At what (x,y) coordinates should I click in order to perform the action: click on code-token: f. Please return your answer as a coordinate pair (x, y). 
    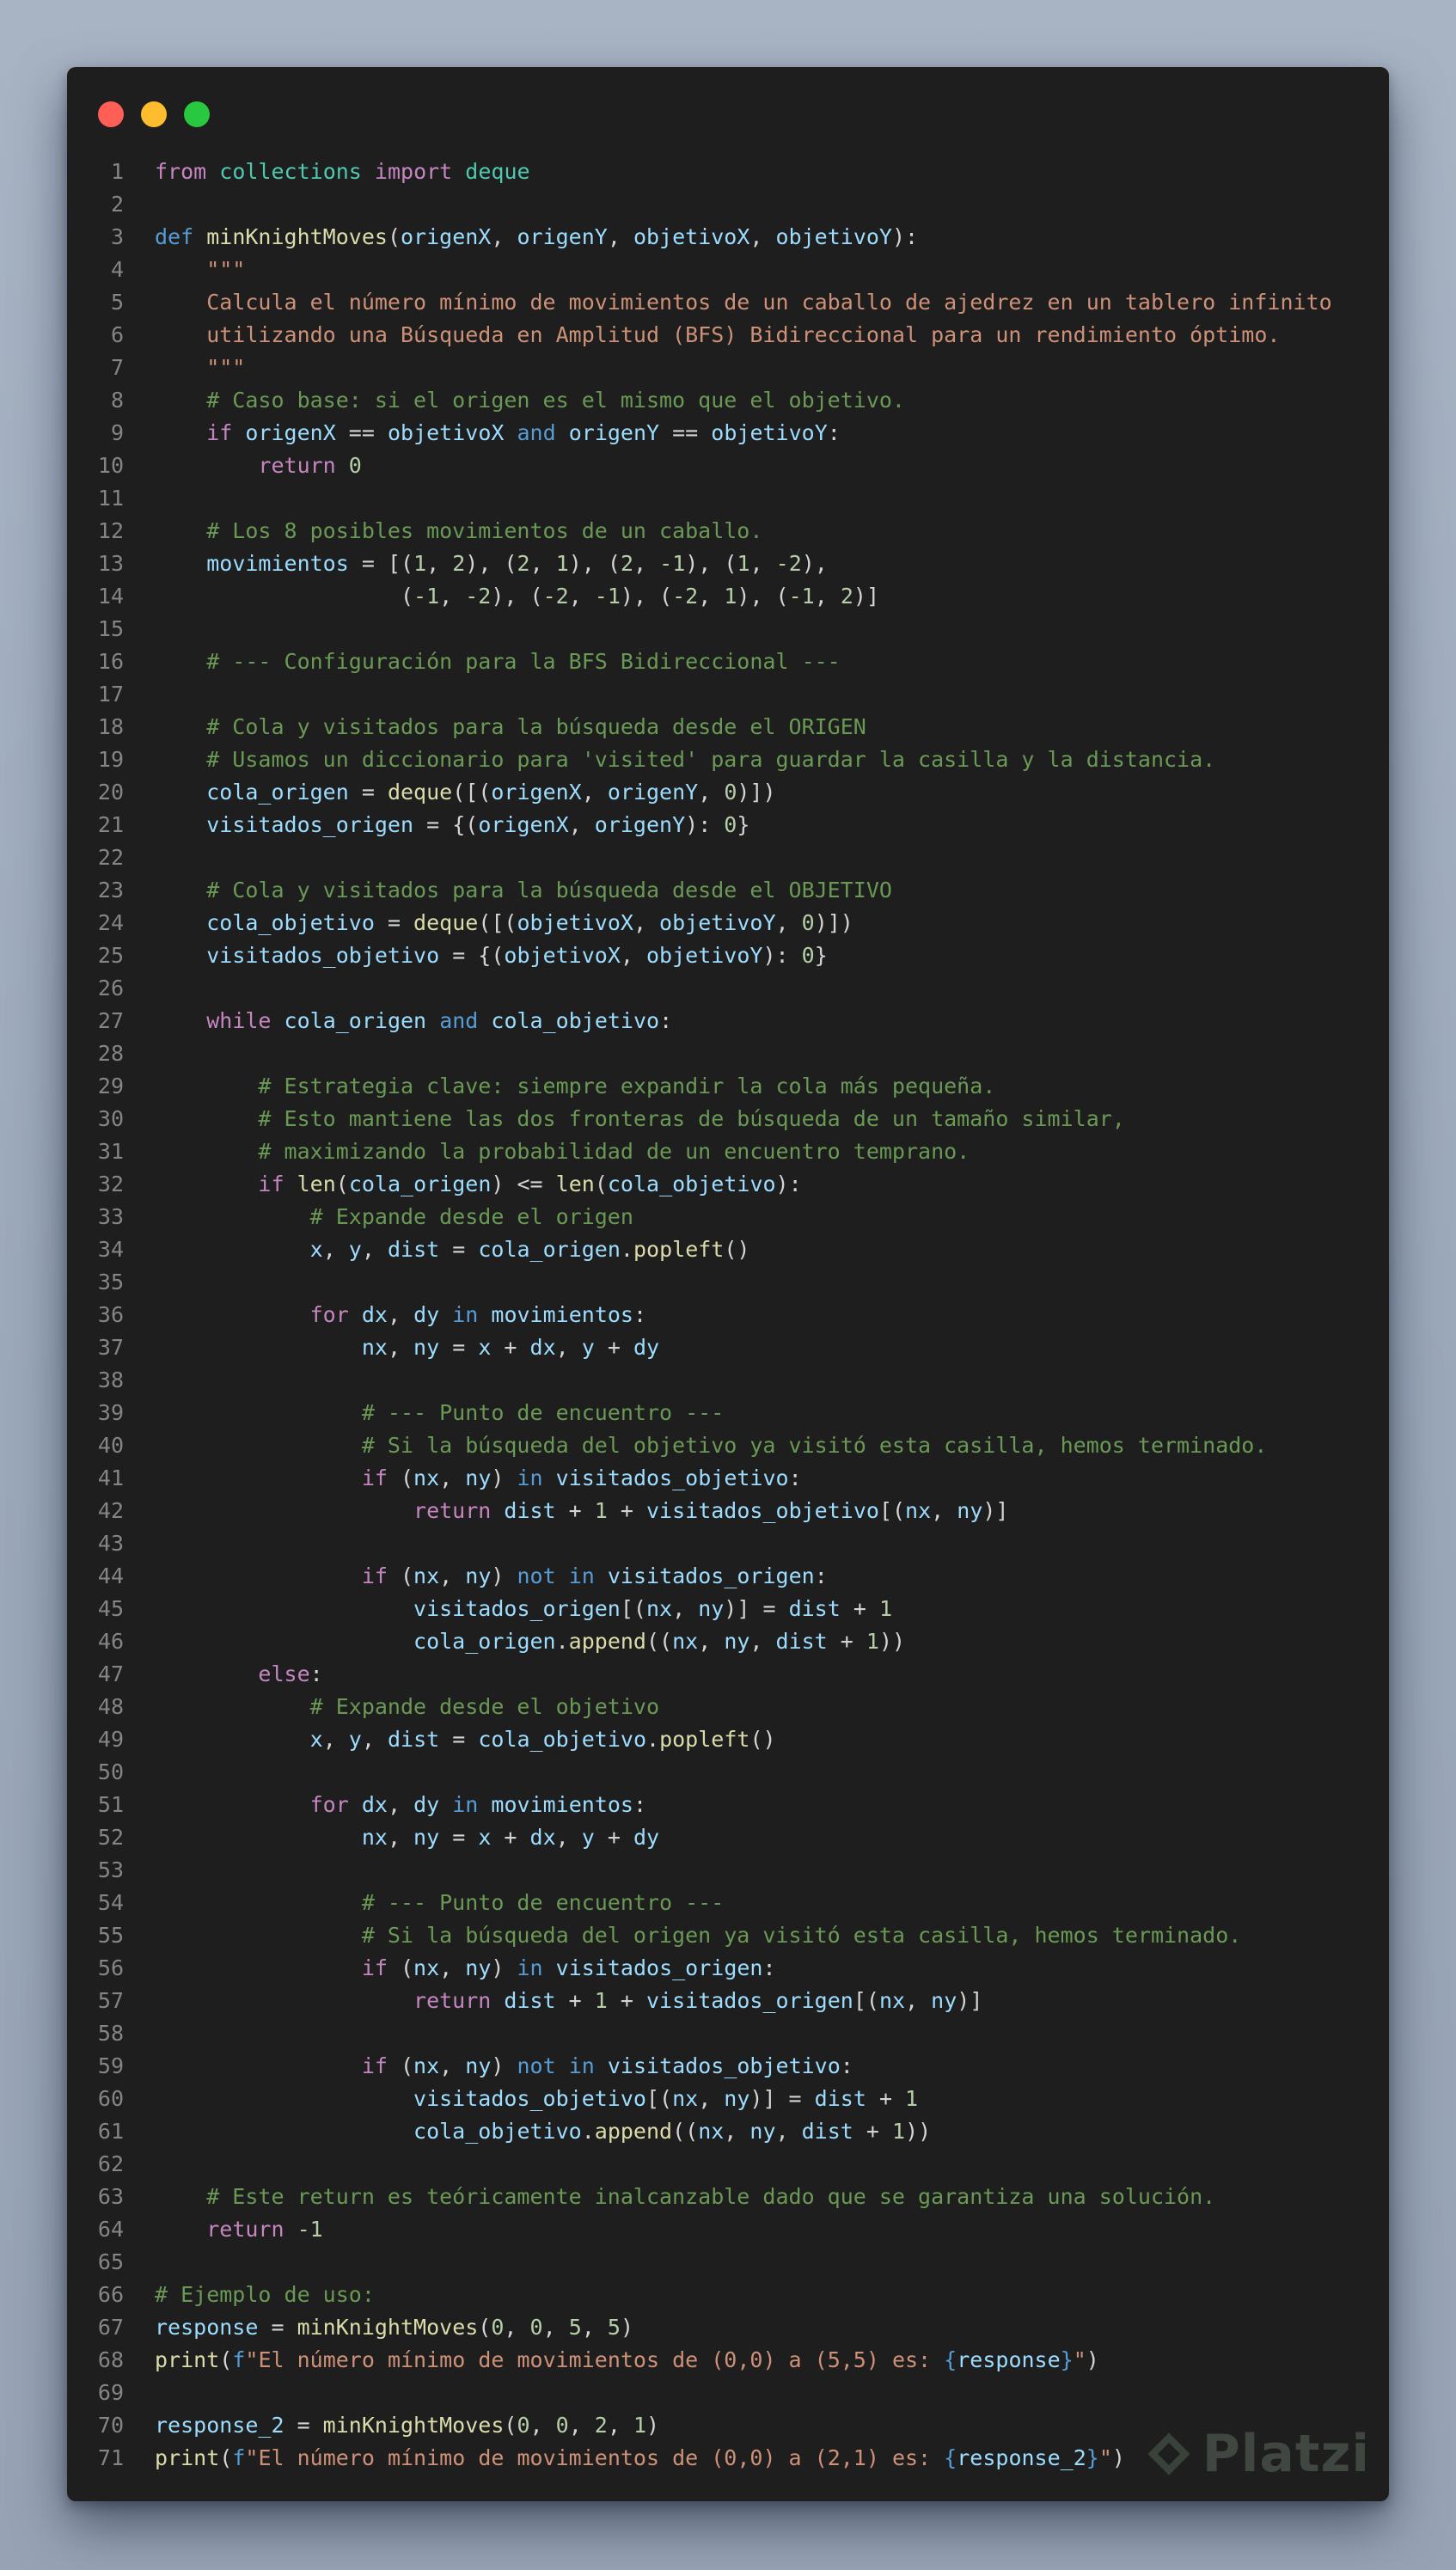
    Looking at the image, I should click on (239, 2457).